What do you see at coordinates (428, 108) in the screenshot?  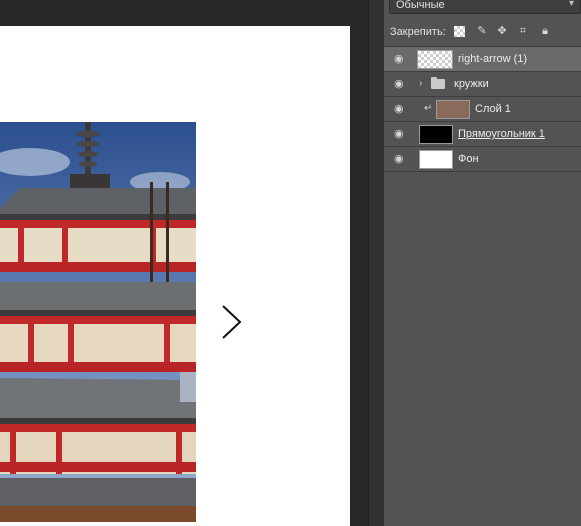 I see `clip-icon: ↵` at bounding box center [428, 108].